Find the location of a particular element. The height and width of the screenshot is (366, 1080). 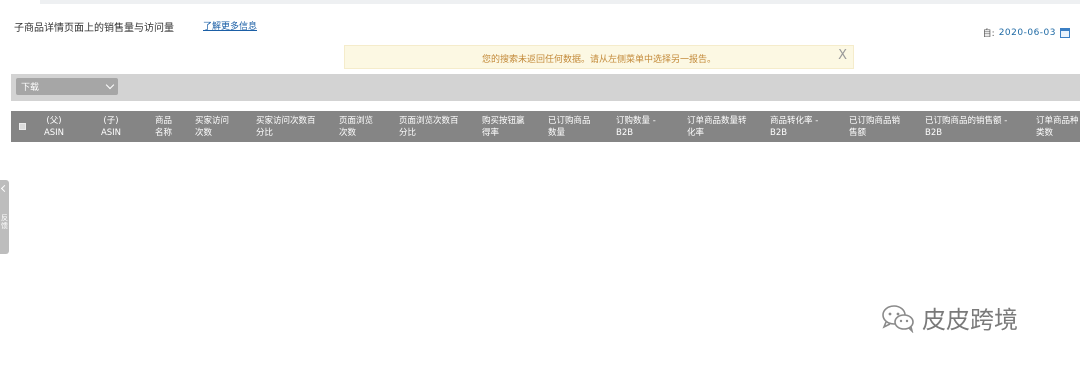

download-dropdown: 下载 is located at coordinates (67, 86).